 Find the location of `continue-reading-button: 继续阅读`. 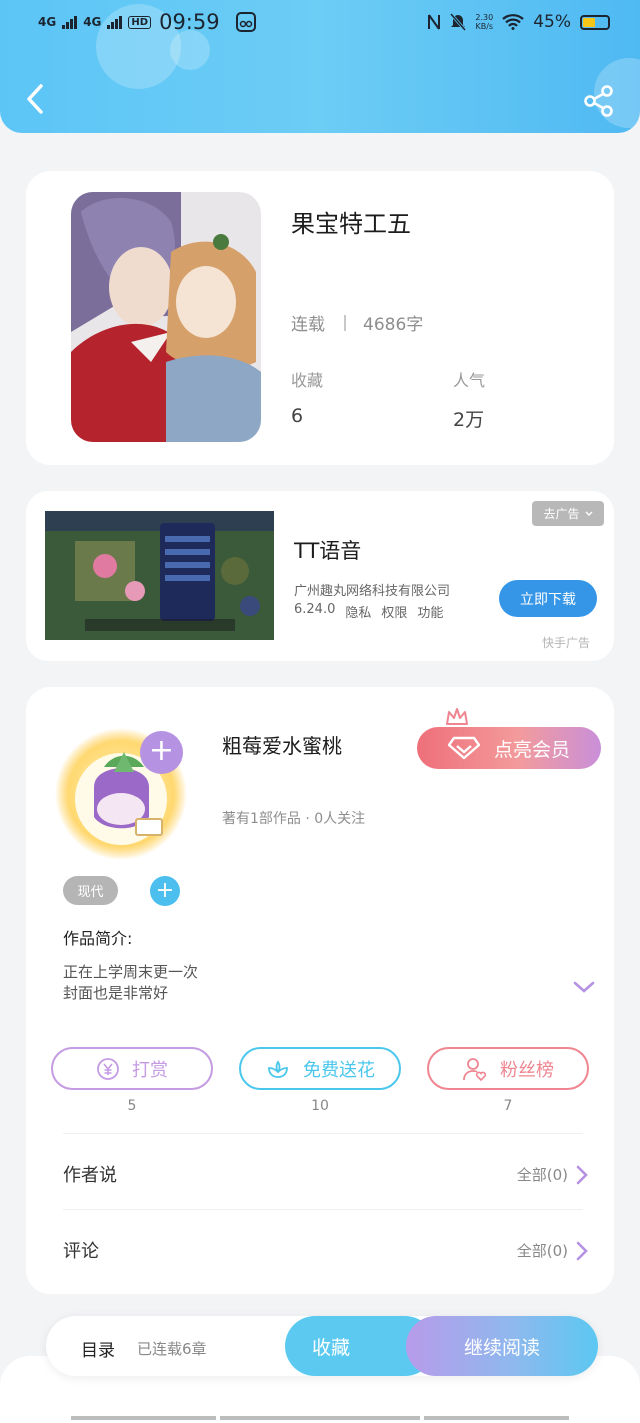

continue-reading-button: 继续阅读 is located at coordinates (502, 1346).